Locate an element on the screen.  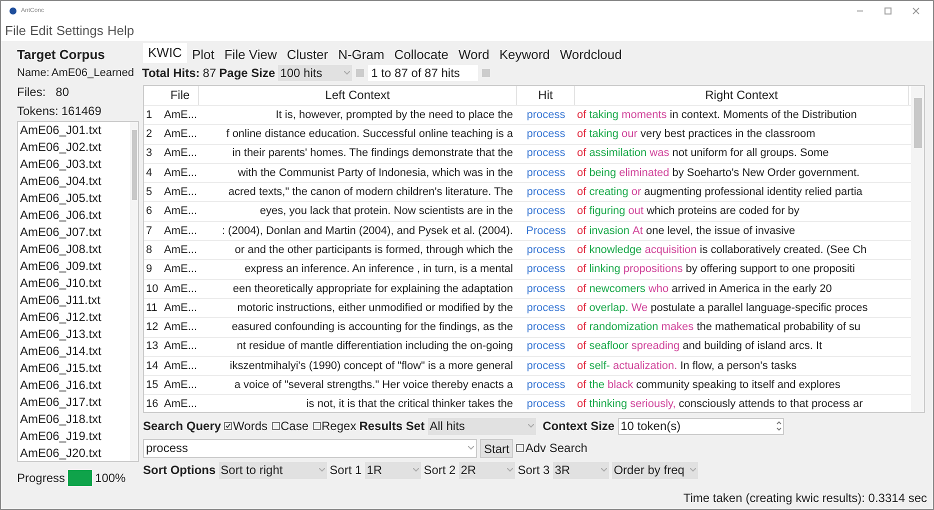
table-cell-text: nt residue of mantle differentiation including the on-going is located at coordinates (374, 346).